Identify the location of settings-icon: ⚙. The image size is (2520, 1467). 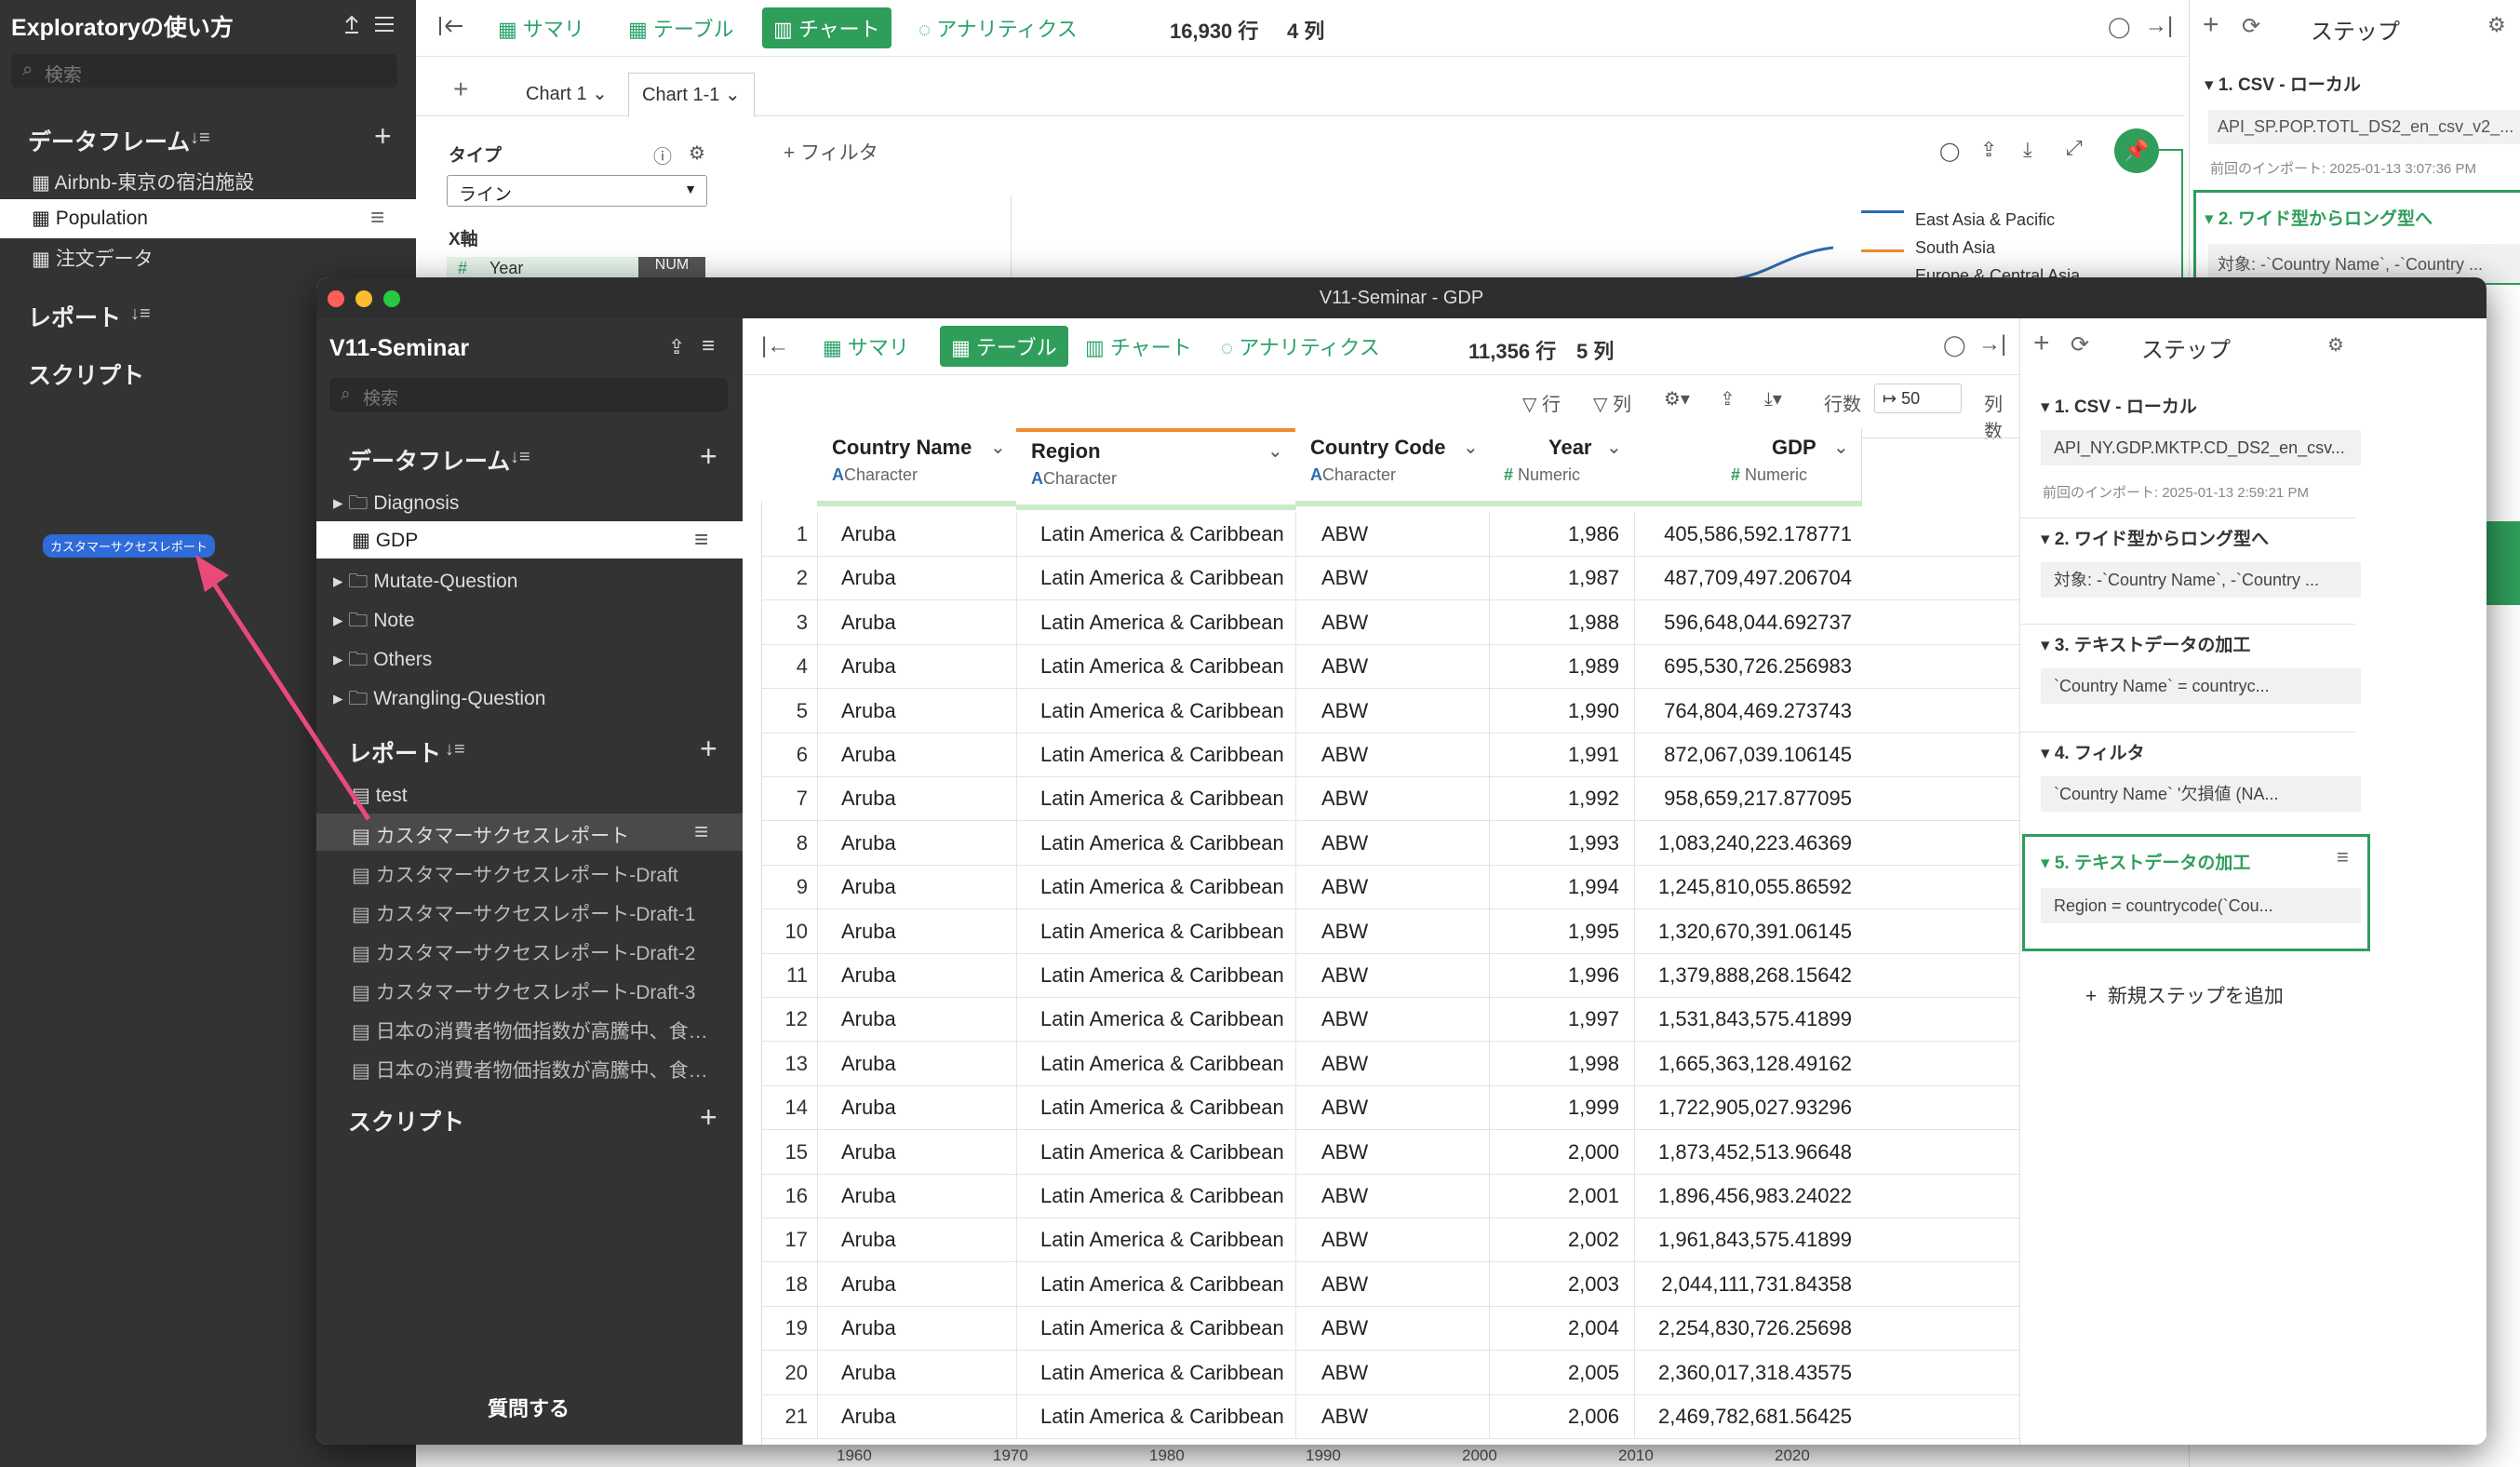
(2335, 345).